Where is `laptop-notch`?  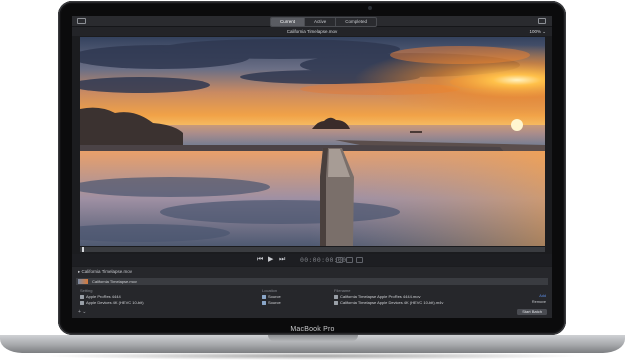
laptop-notch is located at coordinates (313, 338).